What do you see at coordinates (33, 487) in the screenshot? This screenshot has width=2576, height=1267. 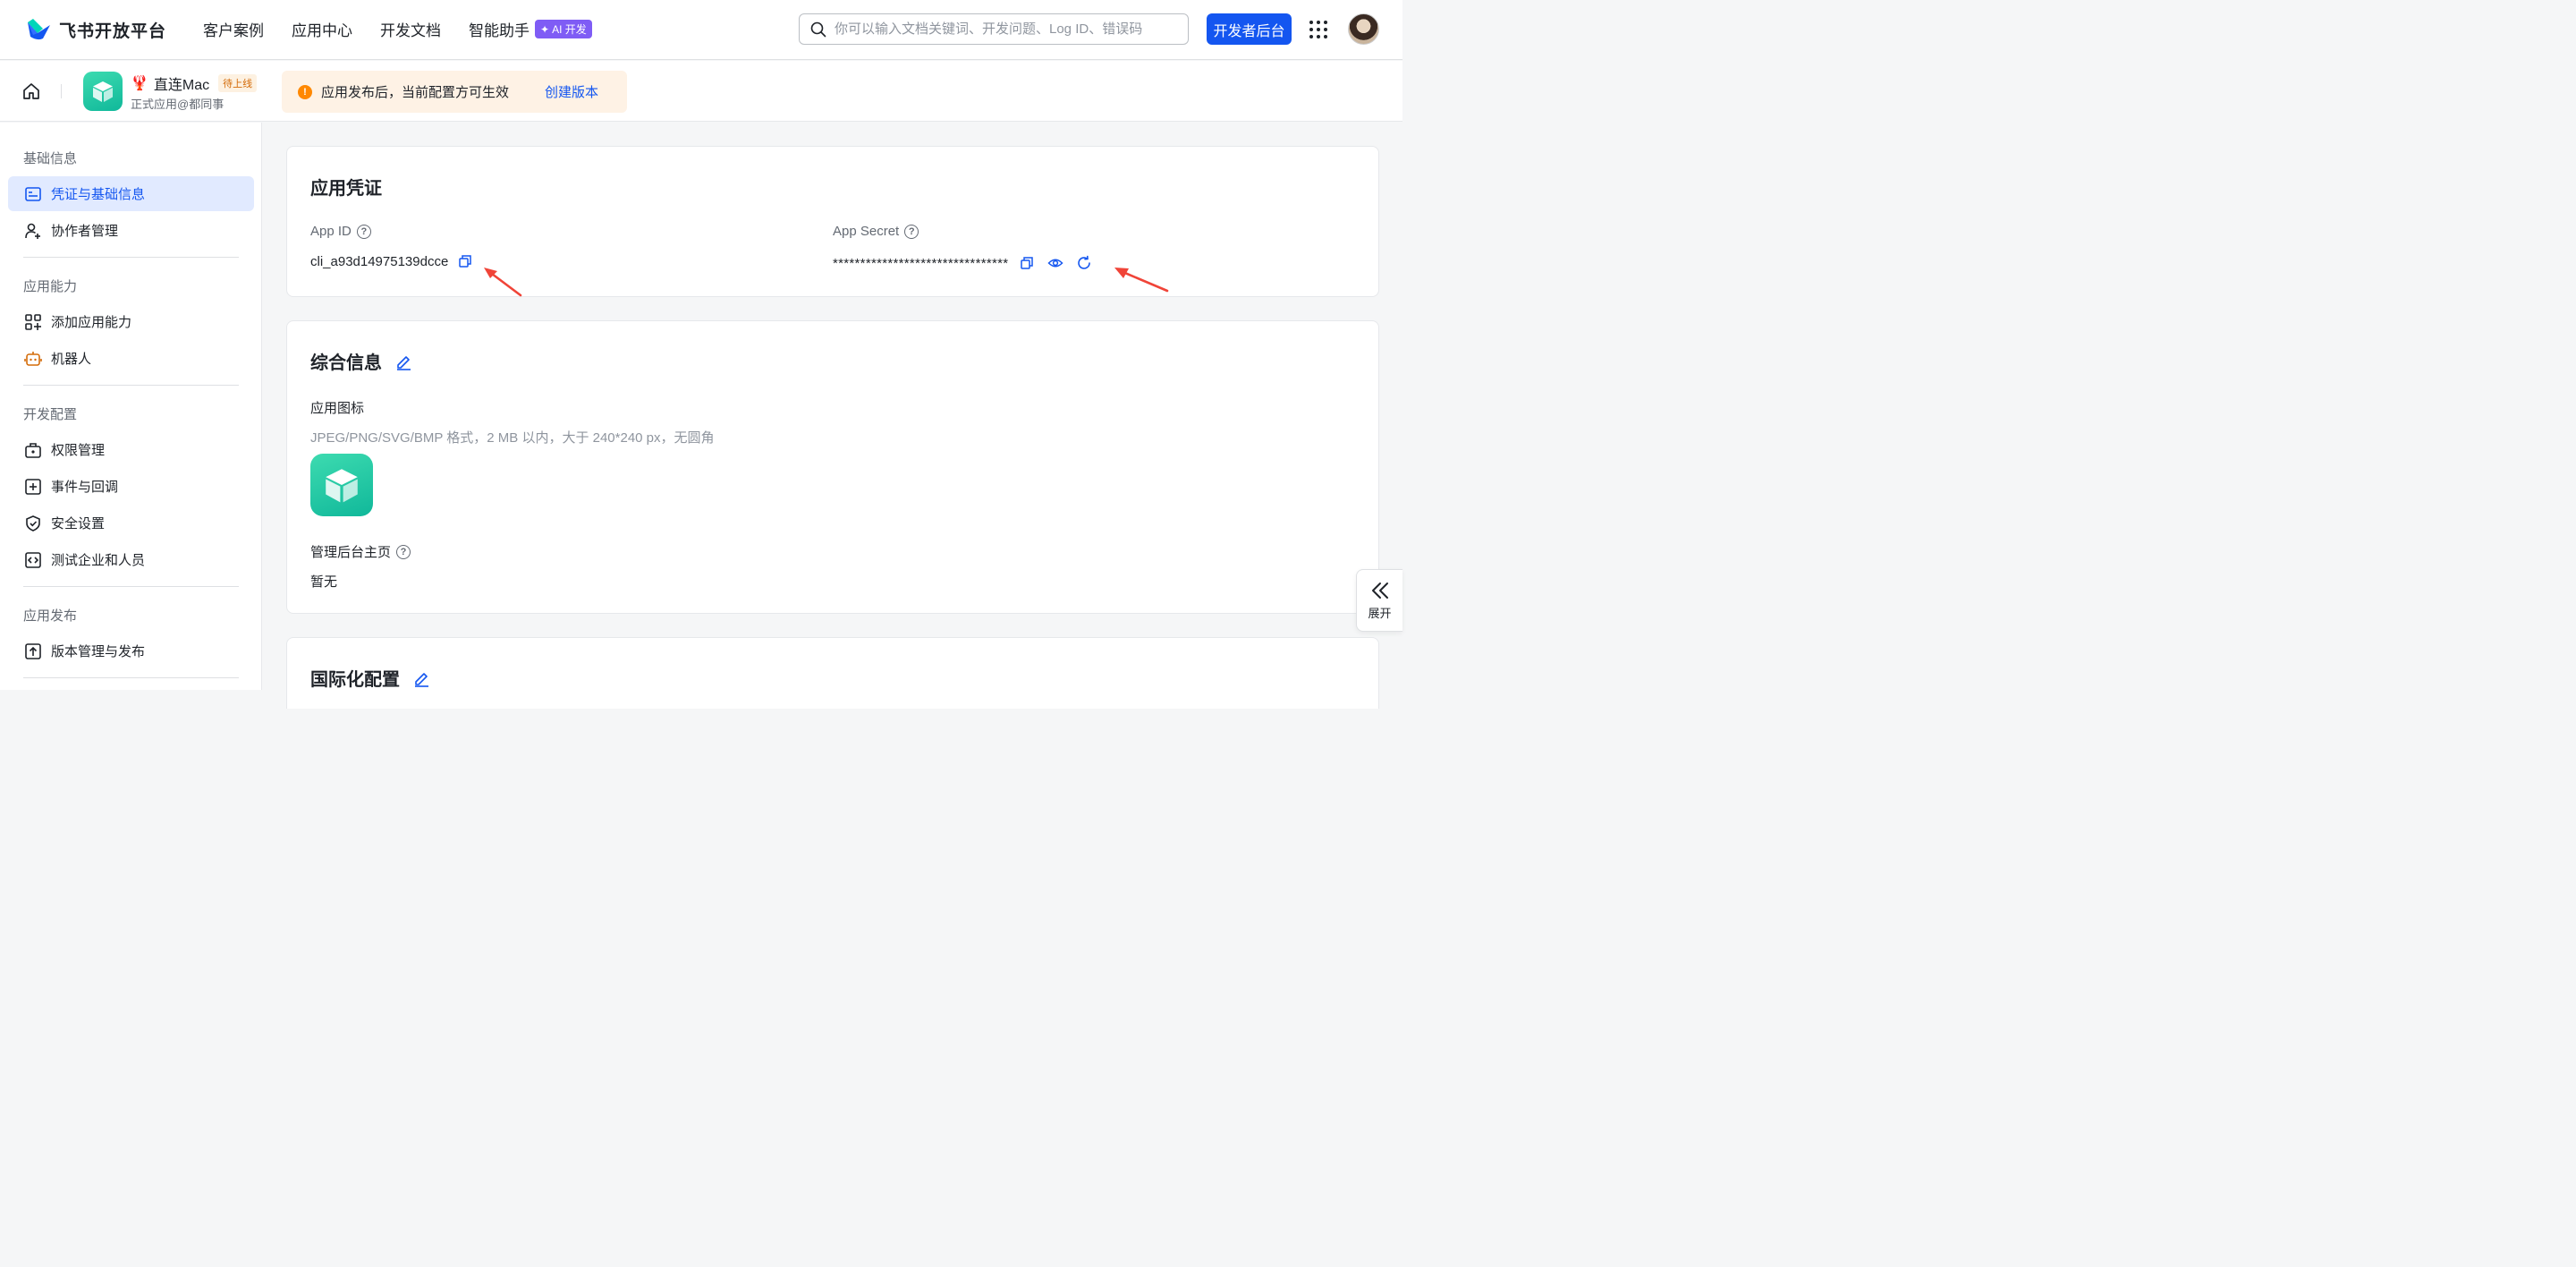 I see `event-add-icon` at bounding box center [33, 487].